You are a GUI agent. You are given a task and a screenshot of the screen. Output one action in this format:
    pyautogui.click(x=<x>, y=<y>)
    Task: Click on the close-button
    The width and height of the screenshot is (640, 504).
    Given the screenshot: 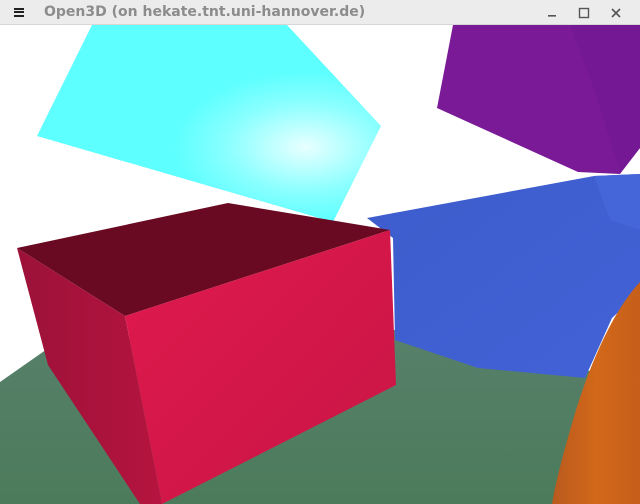 What is the action you would take?
    pyautogui.click(x=616, y=12)
    